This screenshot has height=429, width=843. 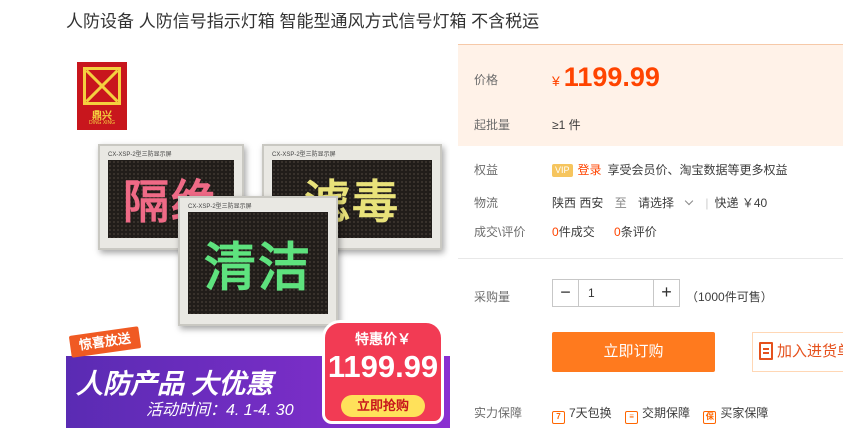 I want to click on shipping-fee: 快递 ￥40, so click(x=741, y=203).